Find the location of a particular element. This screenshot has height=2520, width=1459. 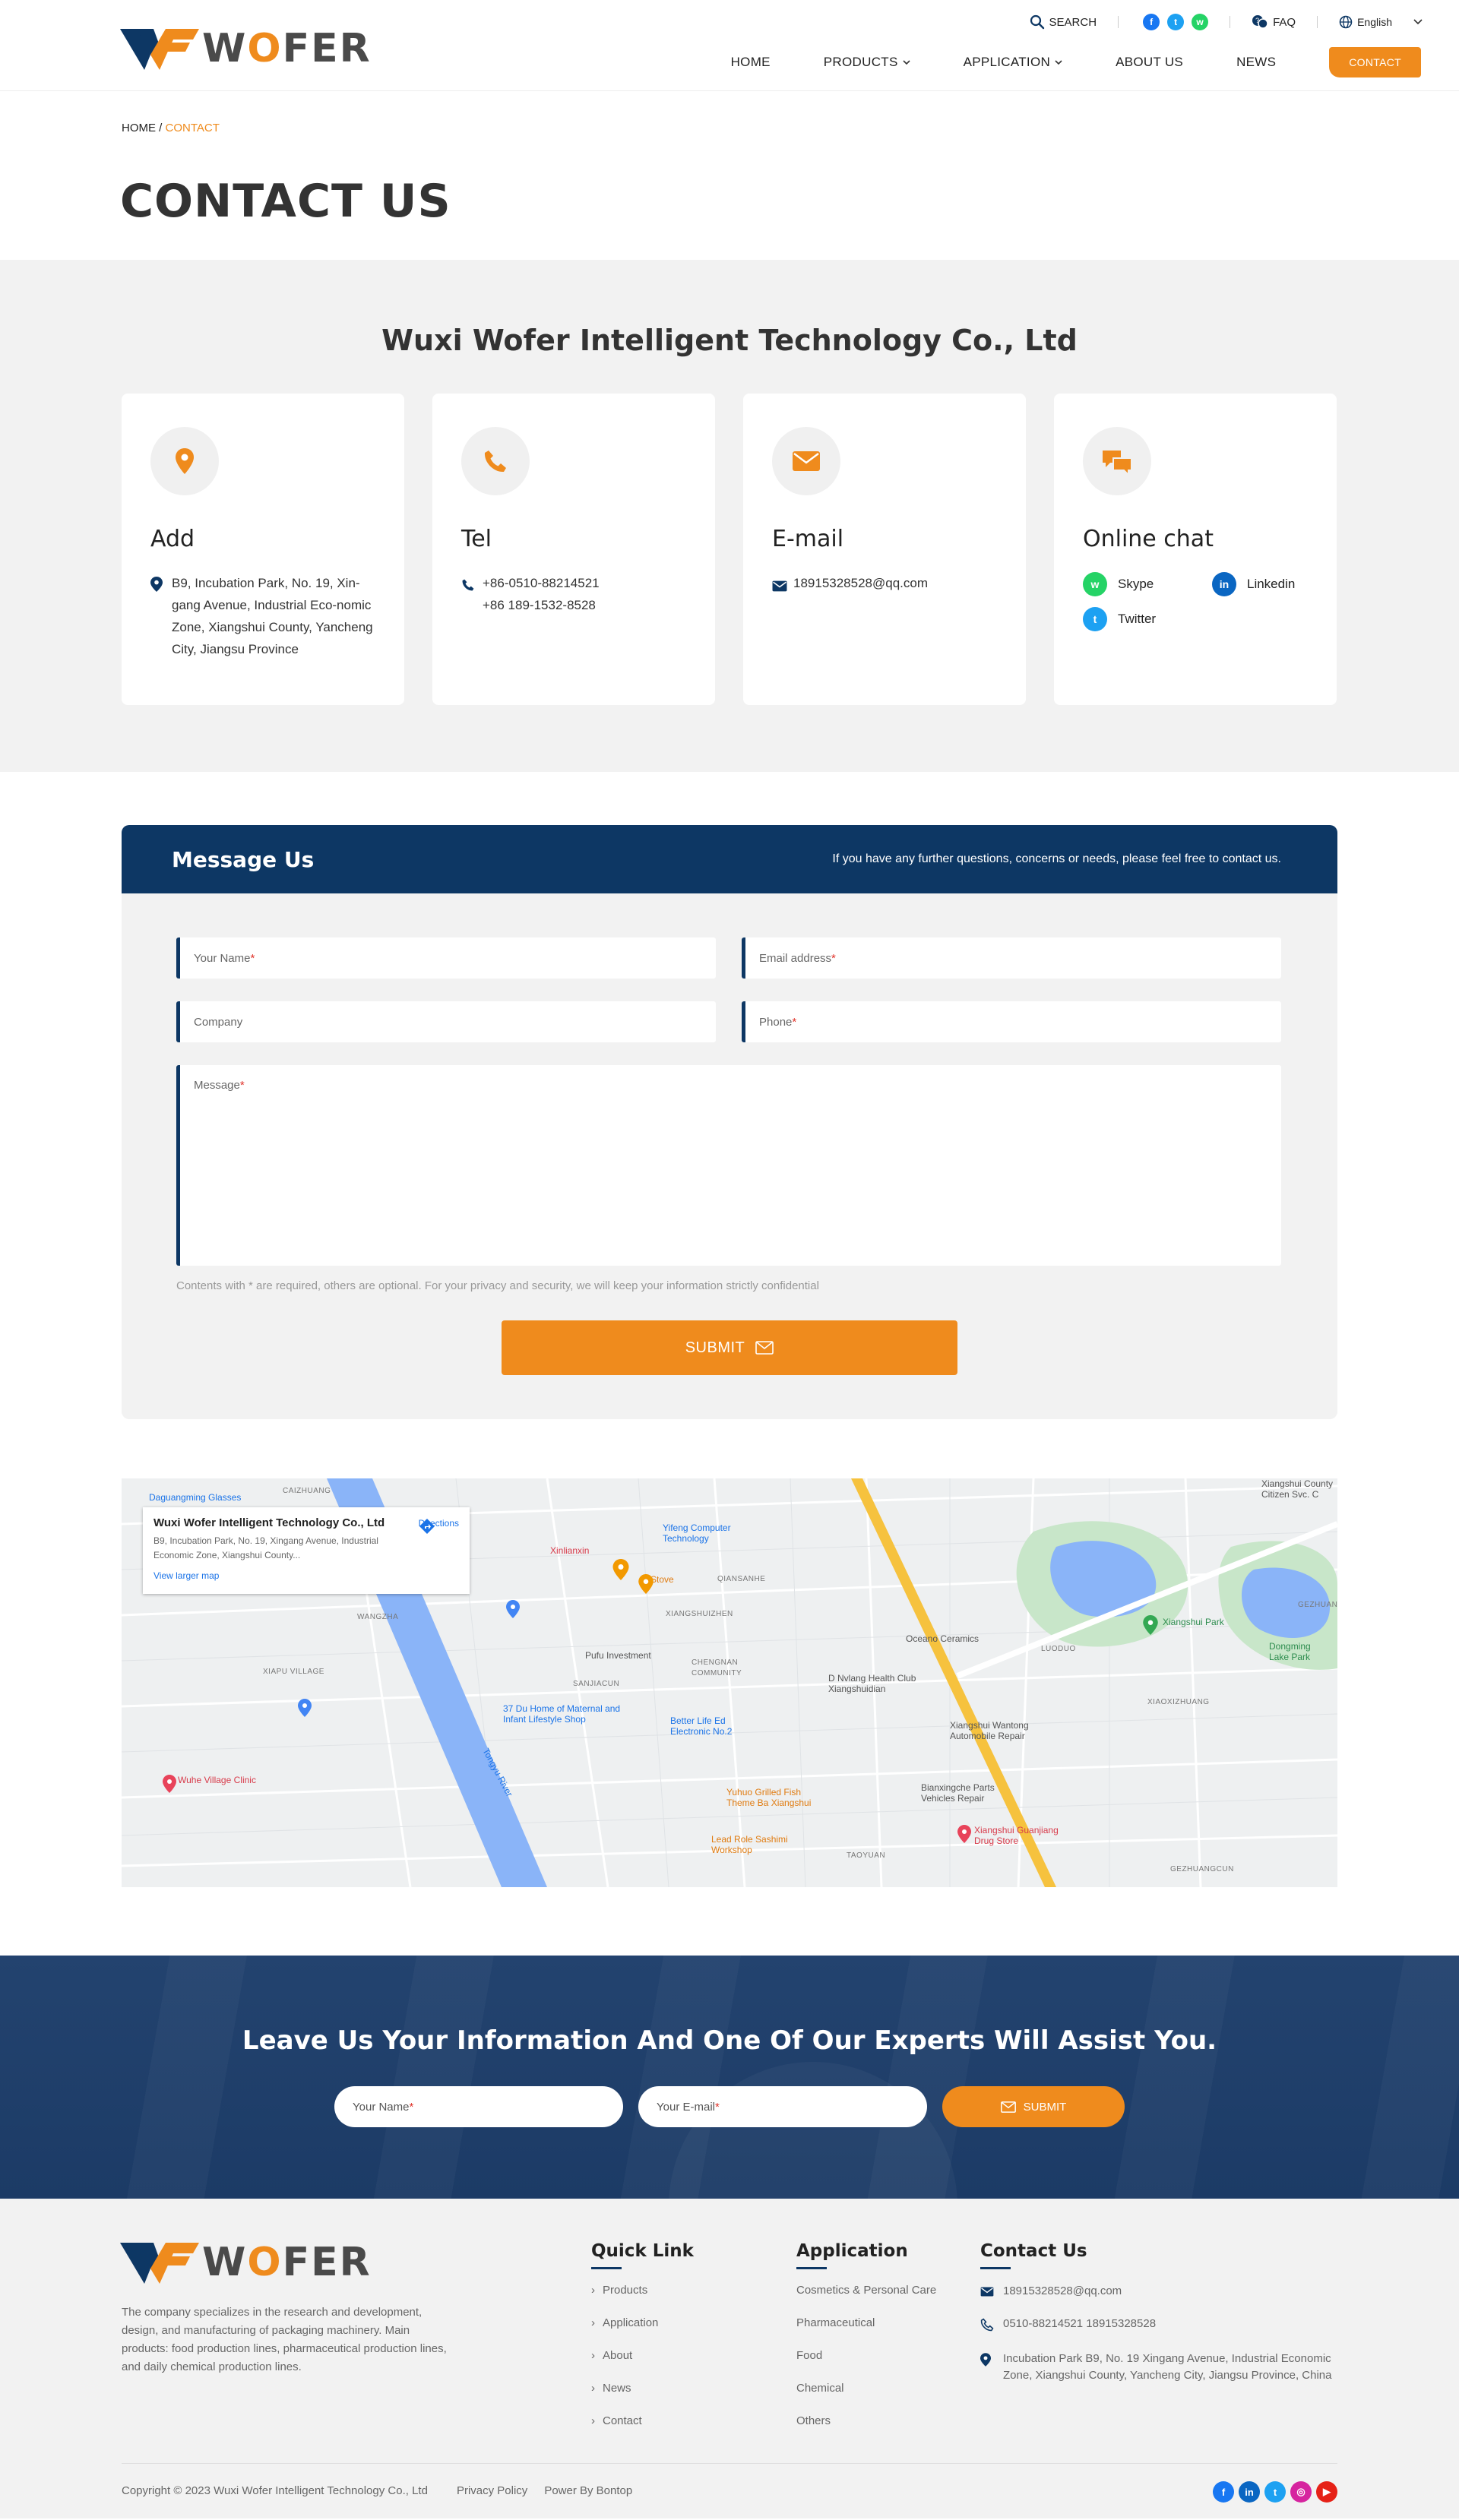

footer-application-item: Chemical is located at coordinates (866, 2397).